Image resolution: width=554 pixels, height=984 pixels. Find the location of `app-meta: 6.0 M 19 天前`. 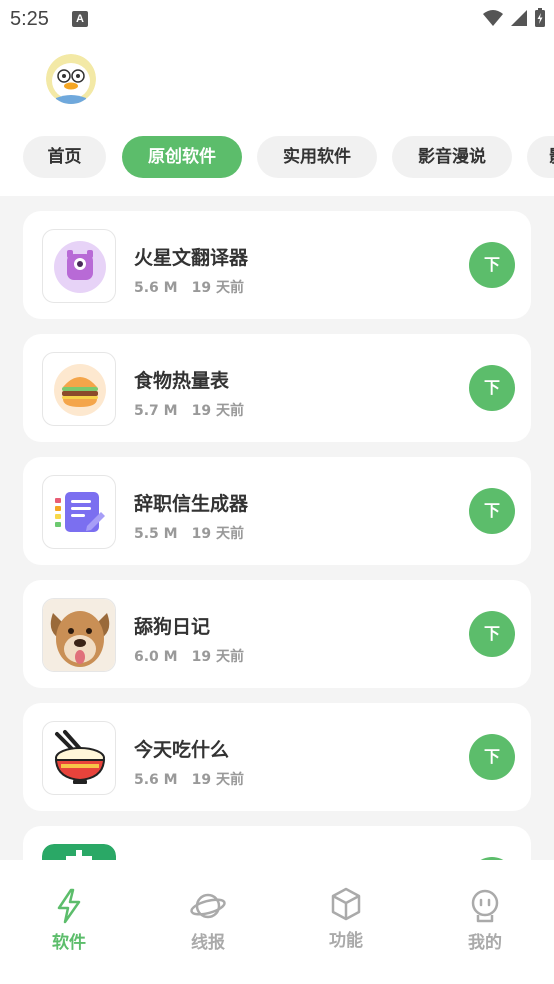

app-meta: 6.0 M 19 天前 is located at coordinates (189, 656).